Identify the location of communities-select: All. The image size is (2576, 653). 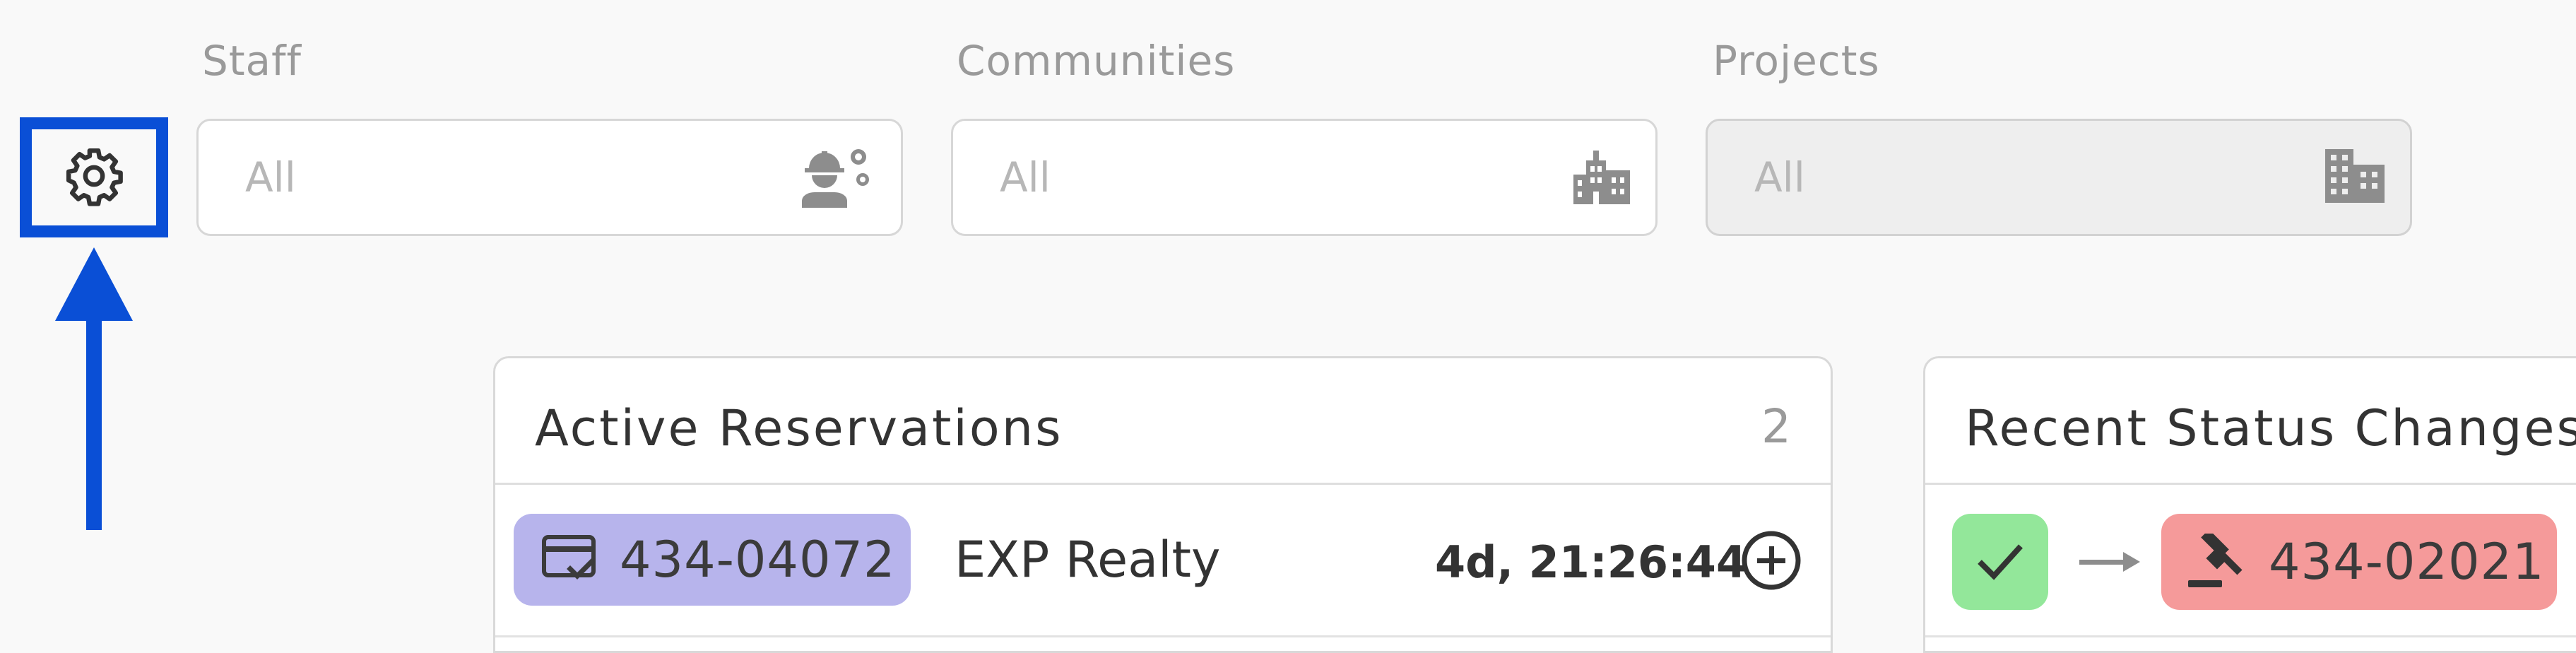
(1304, 177).